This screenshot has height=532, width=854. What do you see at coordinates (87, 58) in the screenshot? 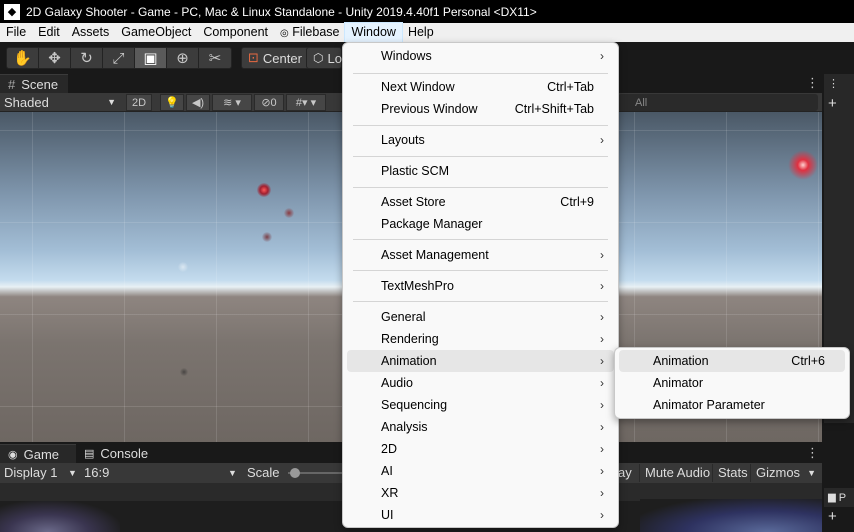
I see `rotate-tool-icon: ↻` at bounding box center [87, 58].